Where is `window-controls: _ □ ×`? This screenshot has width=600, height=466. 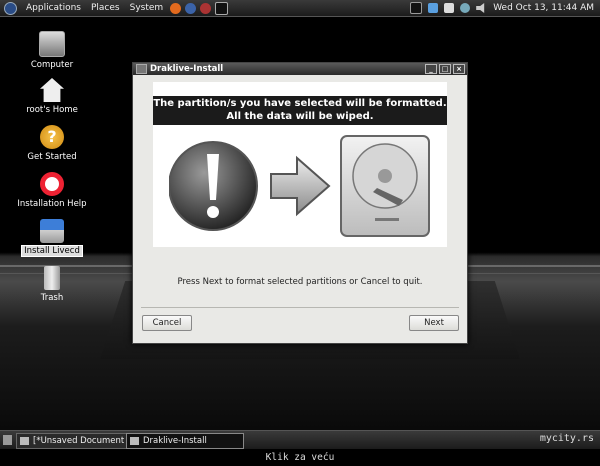 window-controls: _ □ × is located at coordinates (446, 69).